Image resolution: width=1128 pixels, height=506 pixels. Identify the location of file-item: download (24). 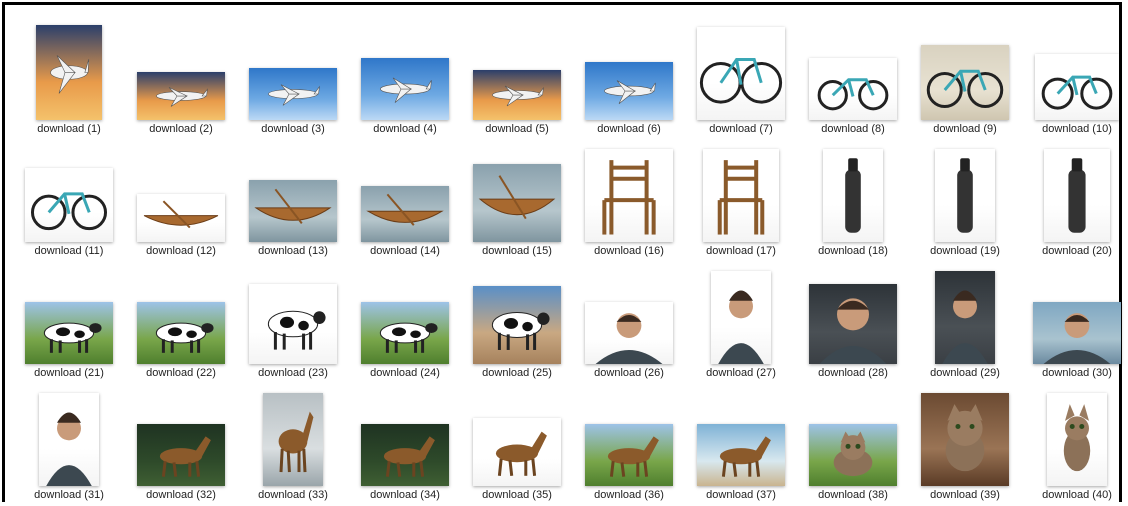
(405, 320).